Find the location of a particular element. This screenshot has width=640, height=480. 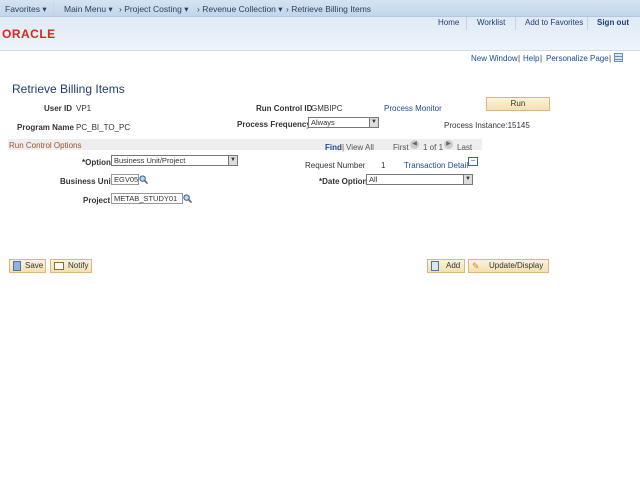

date-option-select: All ▼ is located at coordinates (419, 179).